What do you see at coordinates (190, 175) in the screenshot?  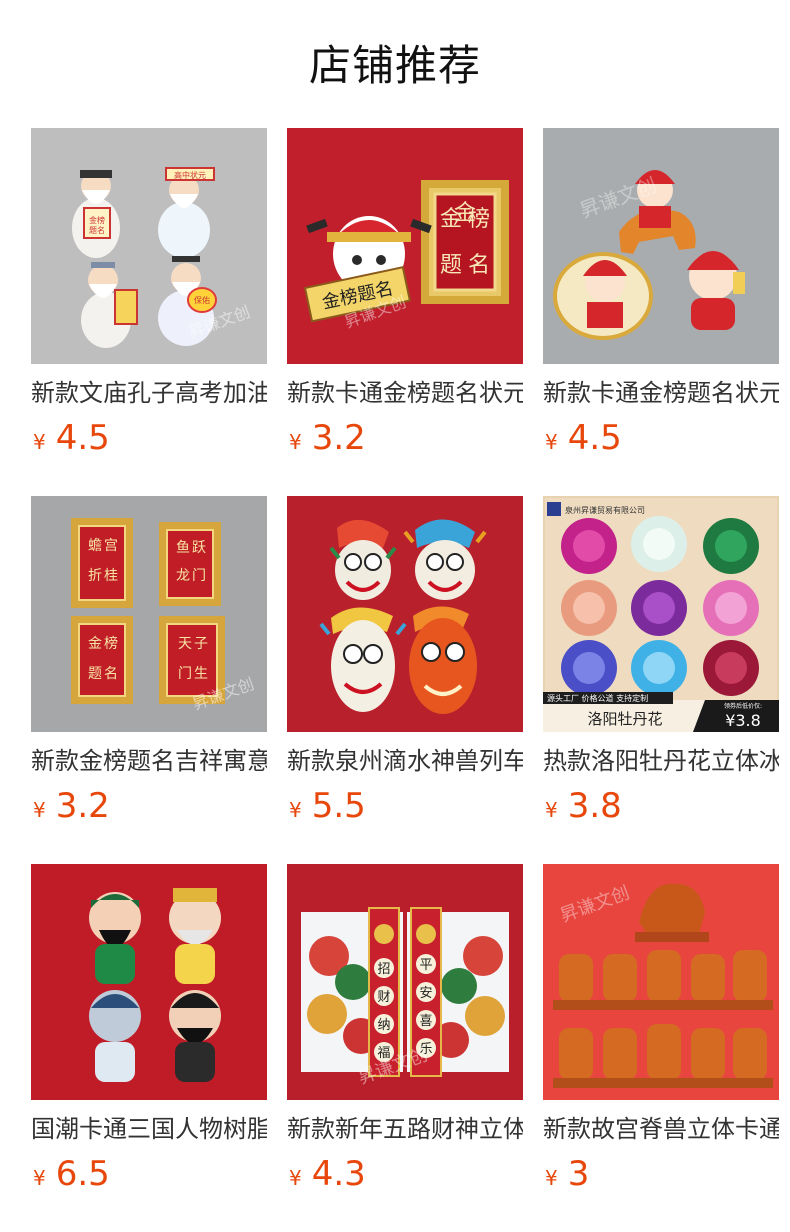 I see `svg-text: 高中状元` at bounding box center [190, 175].